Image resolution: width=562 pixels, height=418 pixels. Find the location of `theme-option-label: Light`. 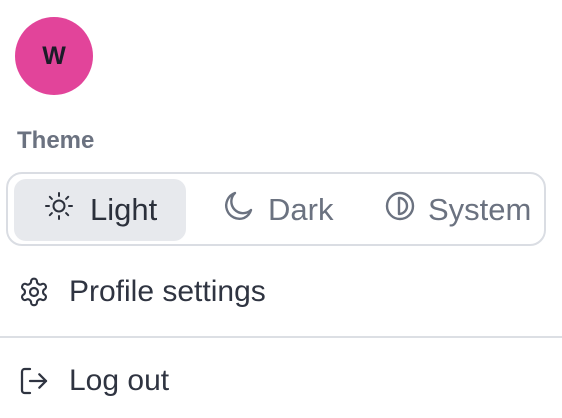

theme-option-label: Light is located at coordinates (124, 209).